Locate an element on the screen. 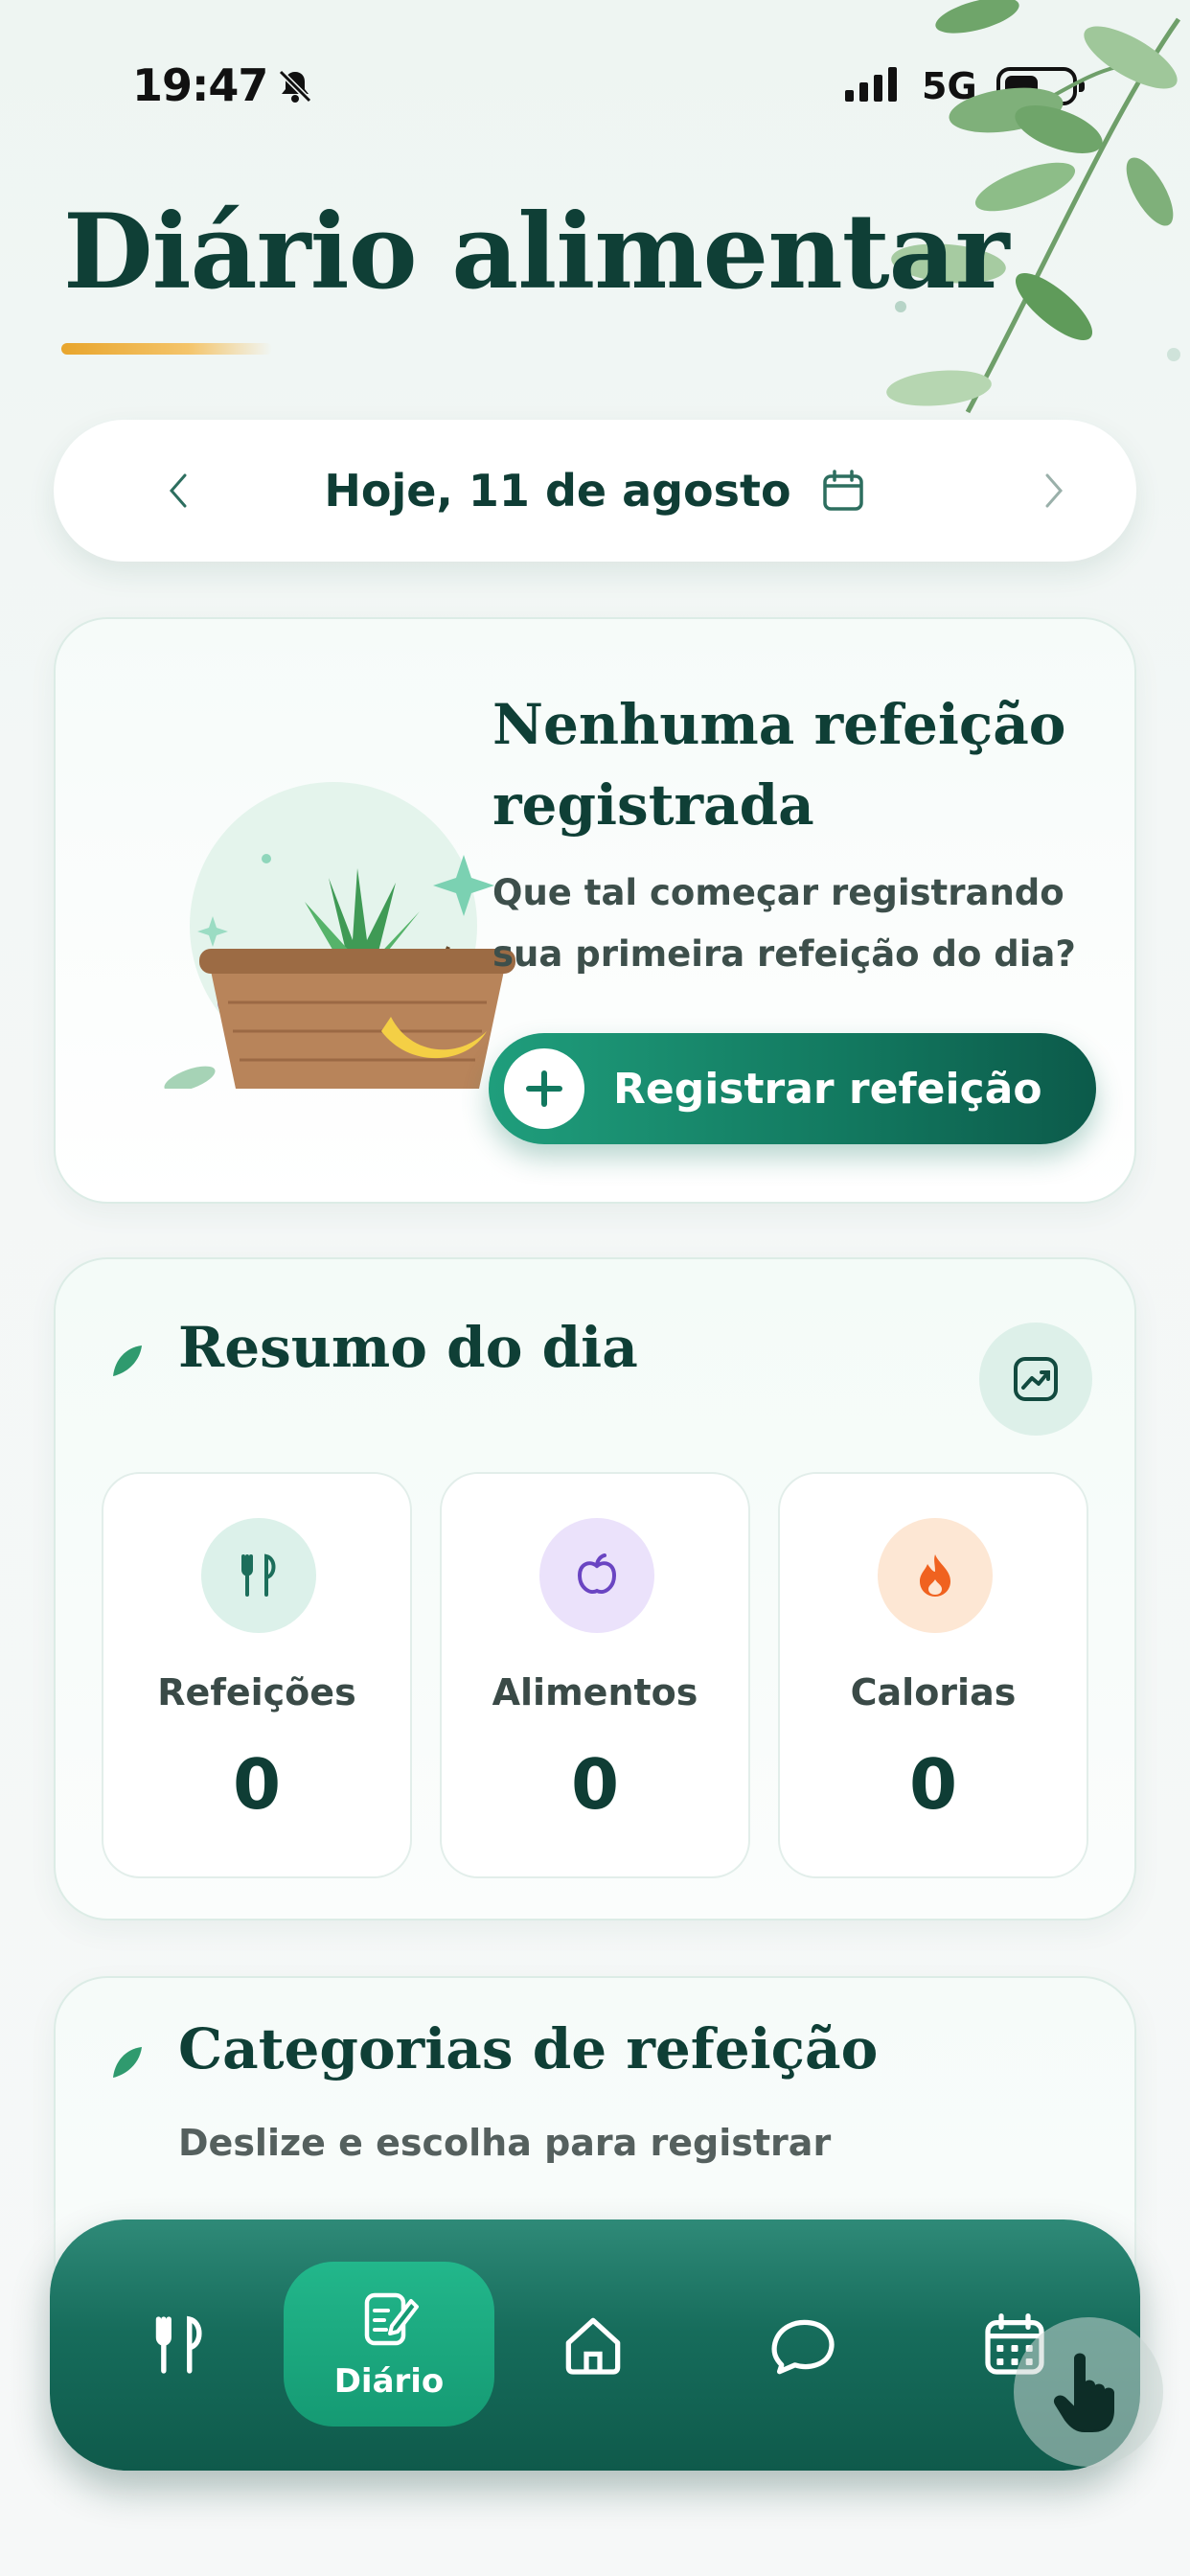 This screenshot has height=2576, width=1190. date-selector: Hoje, 11 de agosto is located at coordinates (595, 491).